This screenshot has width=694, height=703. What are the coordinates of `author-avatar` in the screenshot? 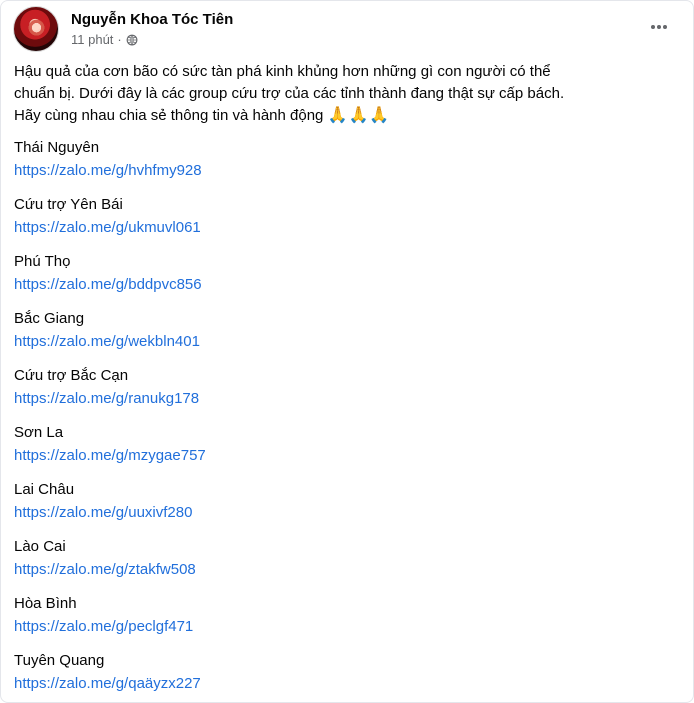 It's located at (36, 29).